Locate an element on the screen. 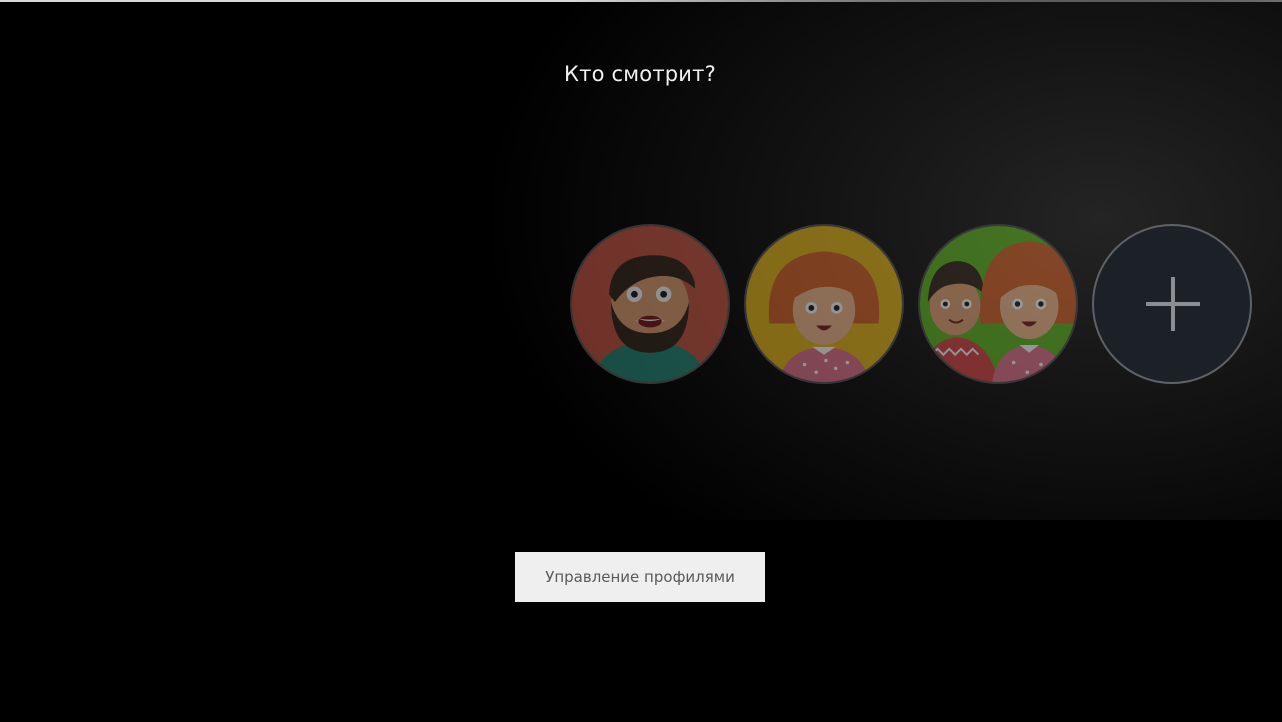 The height and width of the screenshot is (722, 1282). manage-profiles-button: Управление профилями is located at coordinates (640, 577).